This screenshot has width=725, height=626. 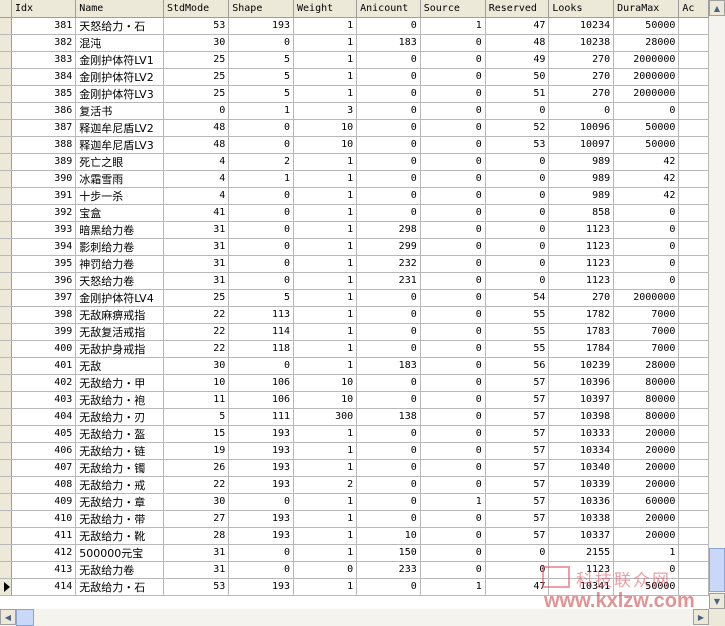 I want to click on cell-name: 冰霜雪雨, so click(x=119, y=179).